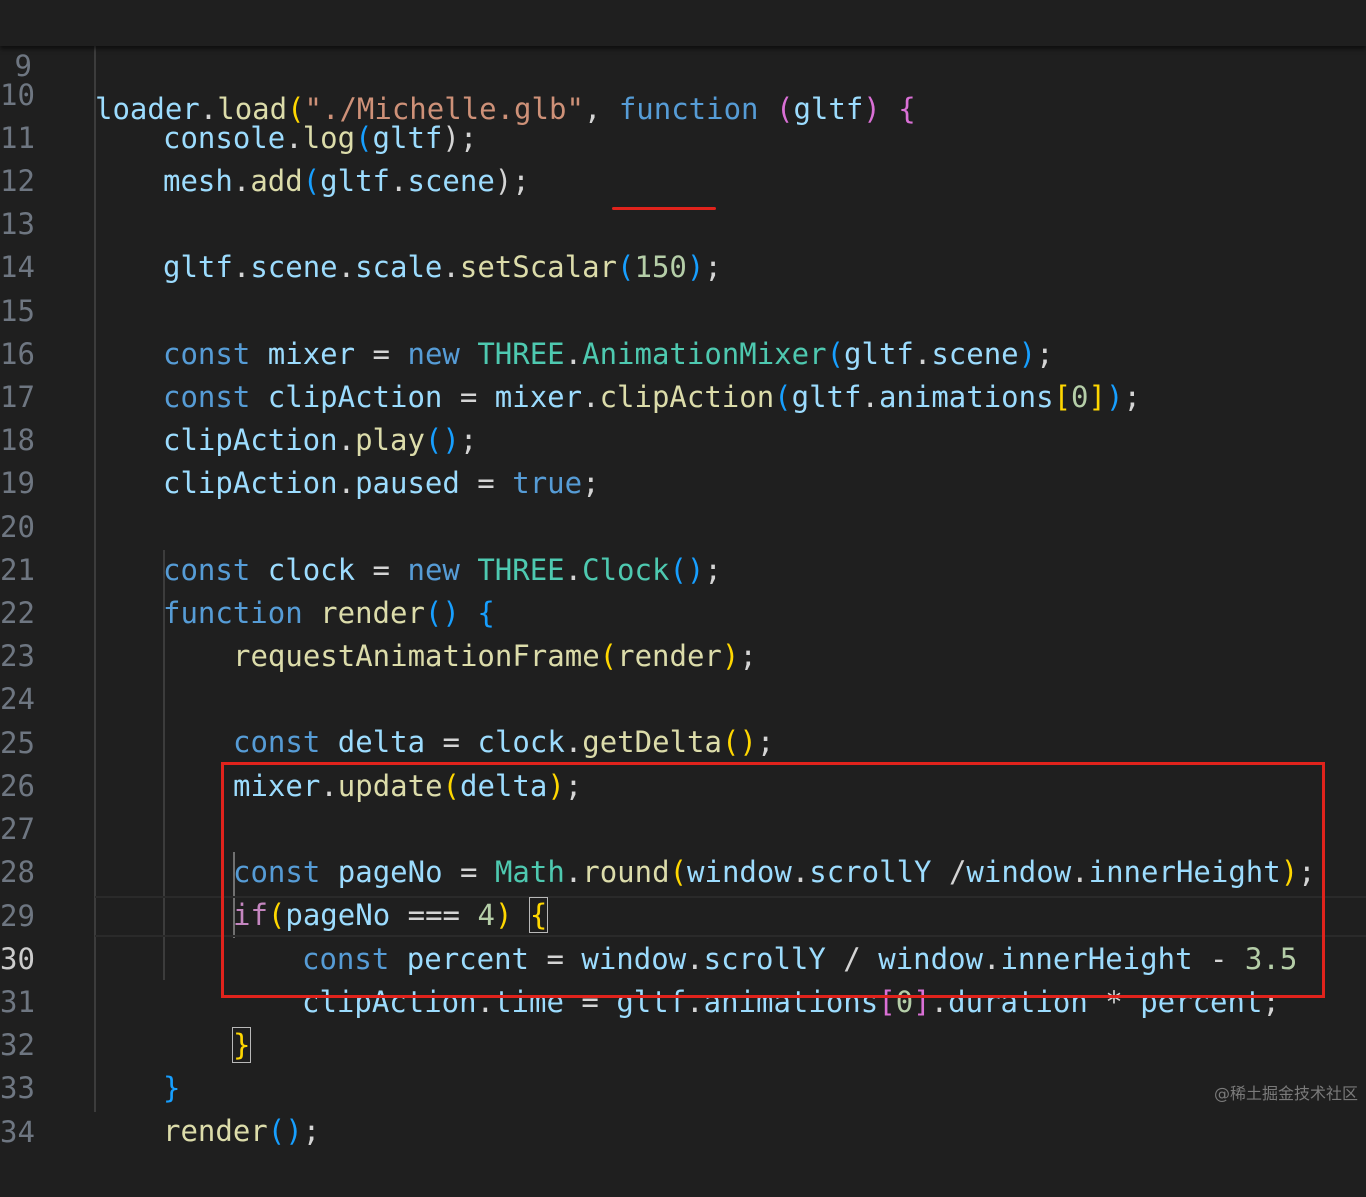  I want to click on code-line: 13 gltf.scene.scale.setScalar(150);, so click(683, 222).